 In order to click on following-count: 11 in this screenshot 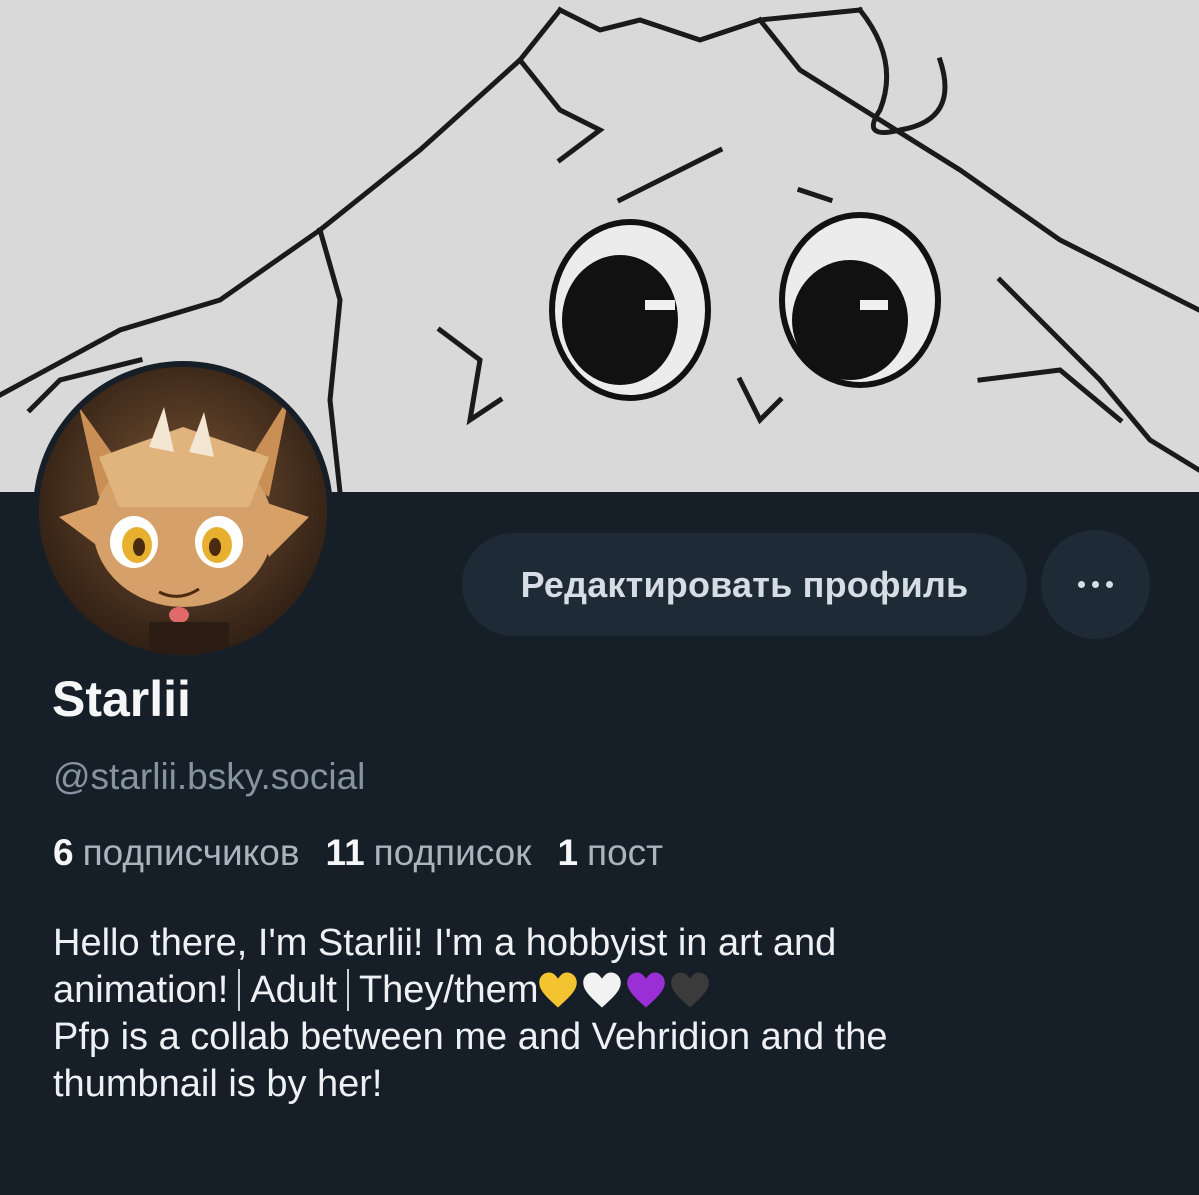, I will do `click(345, 852)`.